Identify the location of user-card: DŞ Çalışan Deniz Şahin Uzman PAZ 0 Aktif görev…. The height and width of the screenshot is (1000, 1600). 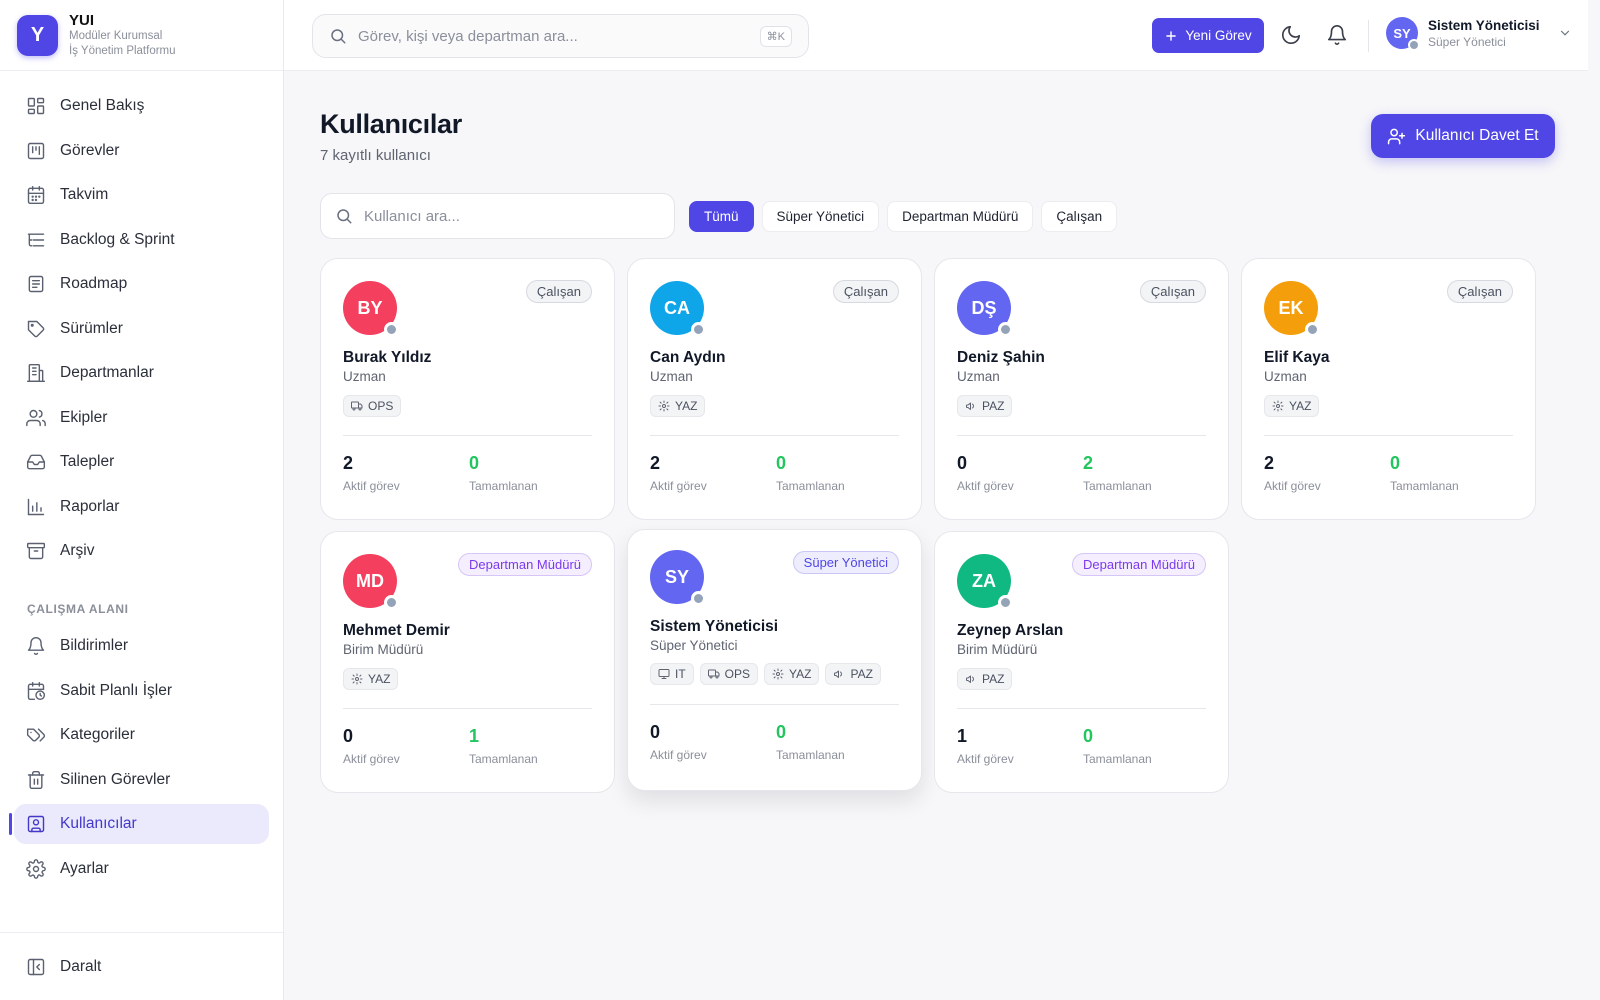
(1081, 389).